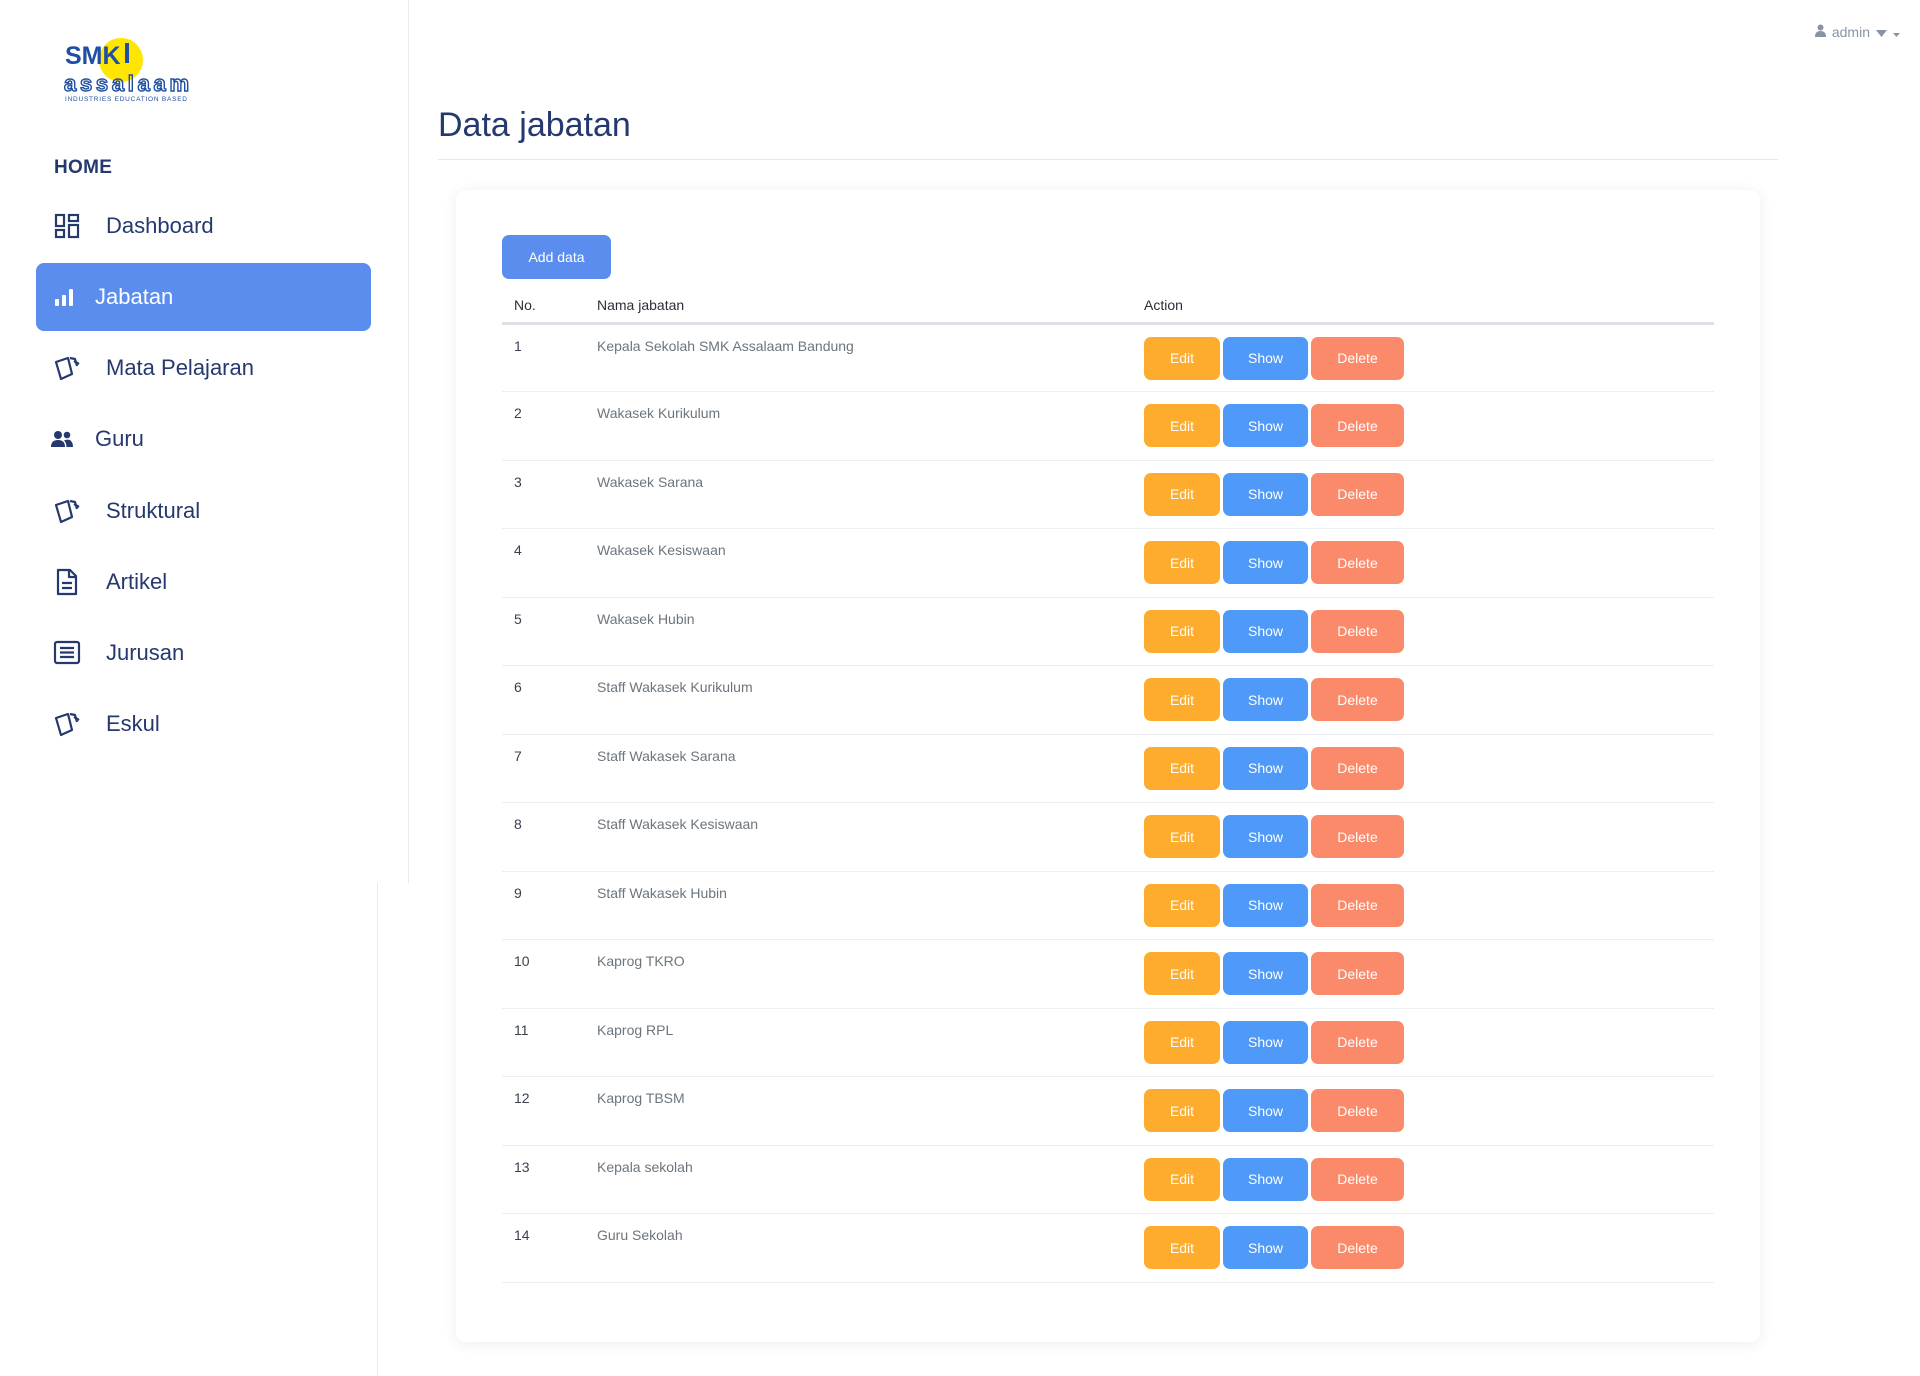 This screenshot has width=1920, height=1376. Describe the element at coordinates (145, 652) in the screenshot. I see `sidebar-item-label: Jurusan` at that location.